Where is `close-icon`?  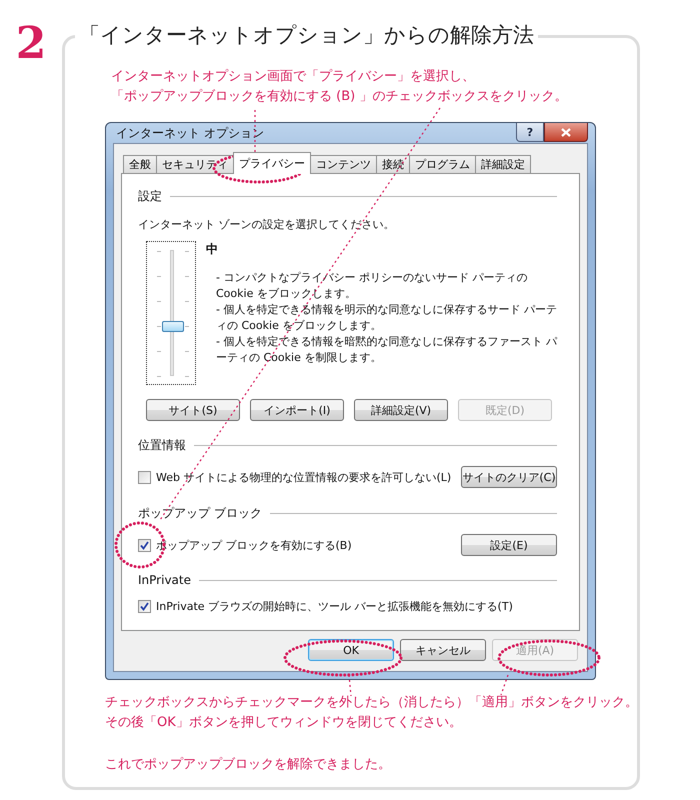
close-icon is located at coordinates (566, 132).